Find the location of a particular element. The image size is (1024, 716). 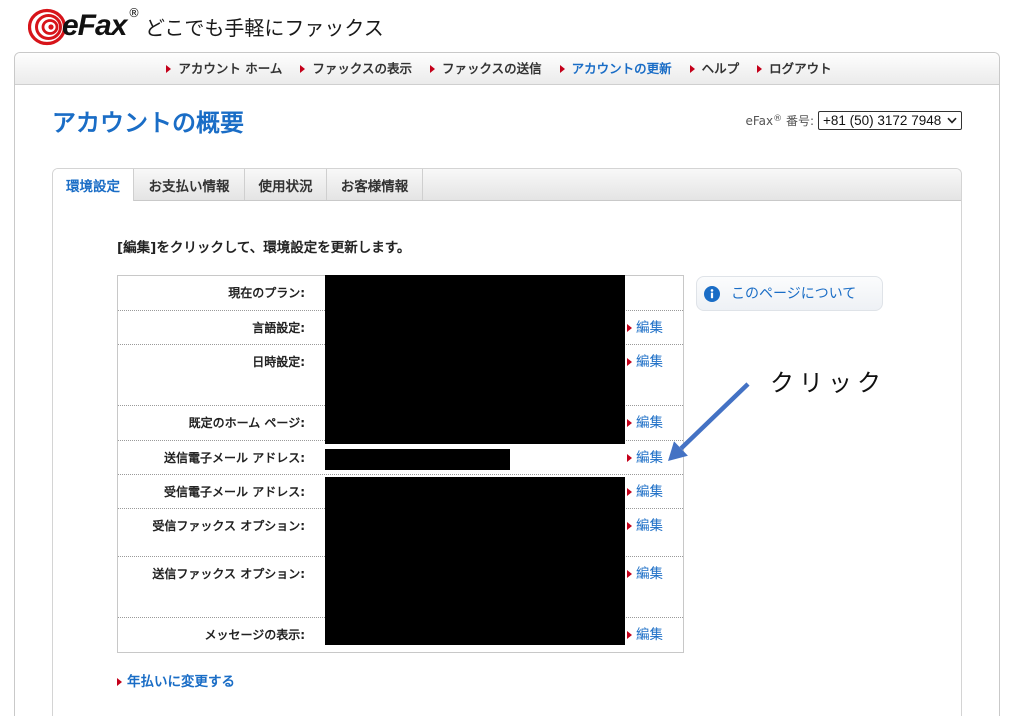

page-title: アカウントの概要 is located at coordinates (148, 123).